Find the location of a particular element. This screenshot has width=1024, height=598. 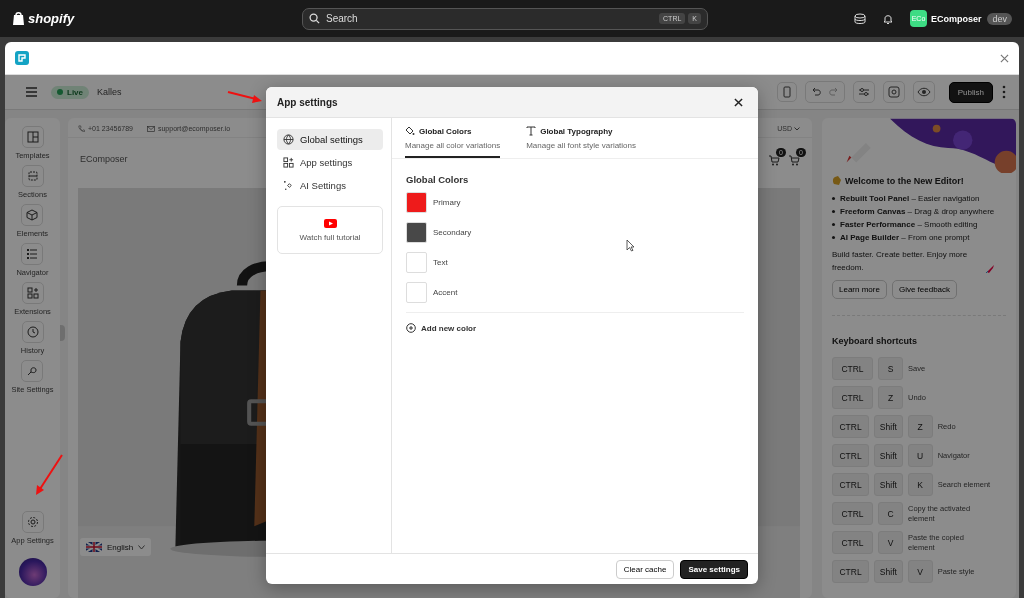

language-selector: English is located at coordinates (116, 547).